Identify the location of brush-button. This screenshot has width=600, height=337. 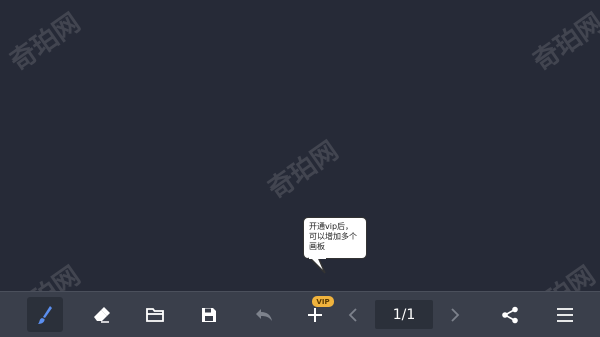
(45, 314).